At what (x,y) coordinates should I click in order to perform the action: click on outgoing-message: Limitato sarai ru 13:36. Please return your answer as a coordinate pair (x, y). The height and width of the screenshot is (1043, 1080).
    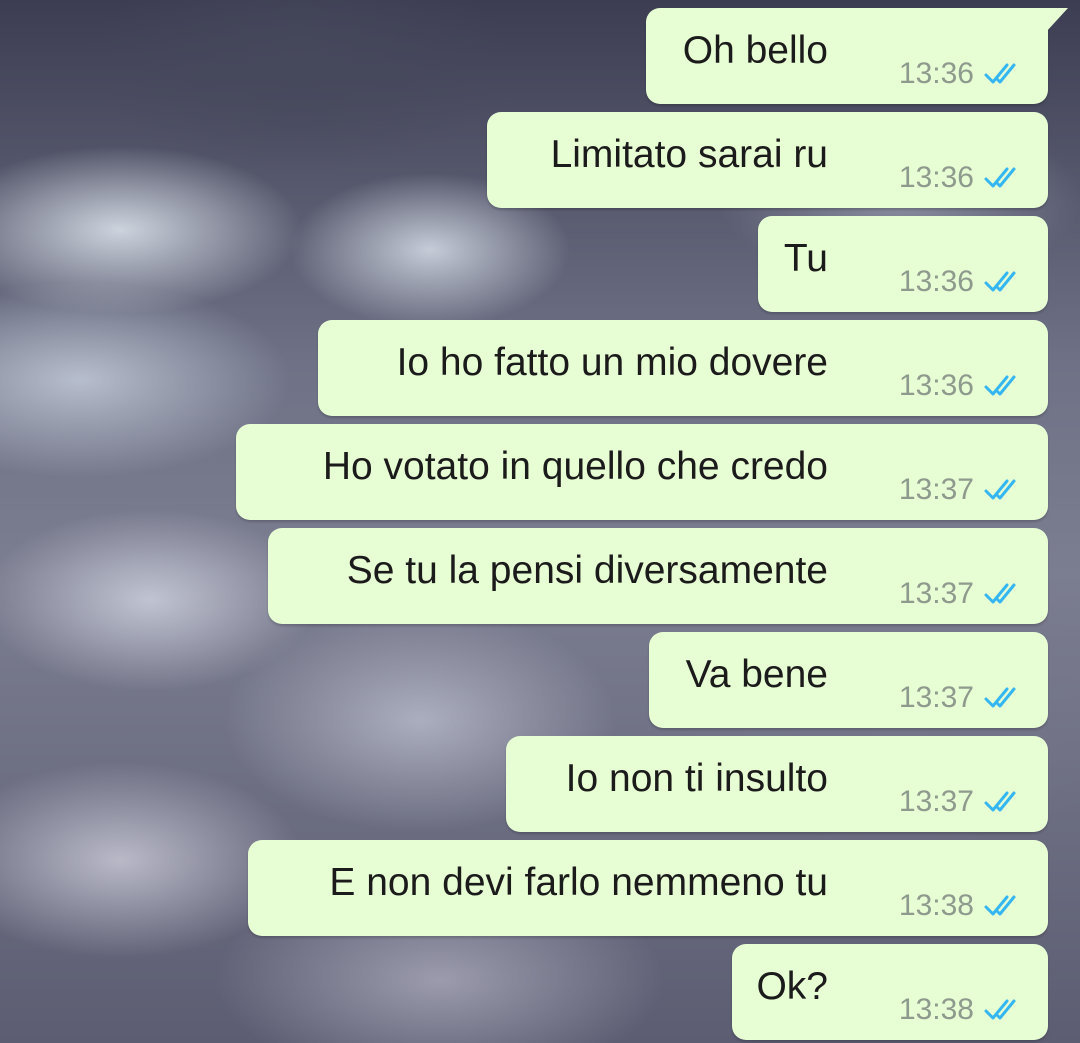
    Looking at the image, I should click on (767, 160).